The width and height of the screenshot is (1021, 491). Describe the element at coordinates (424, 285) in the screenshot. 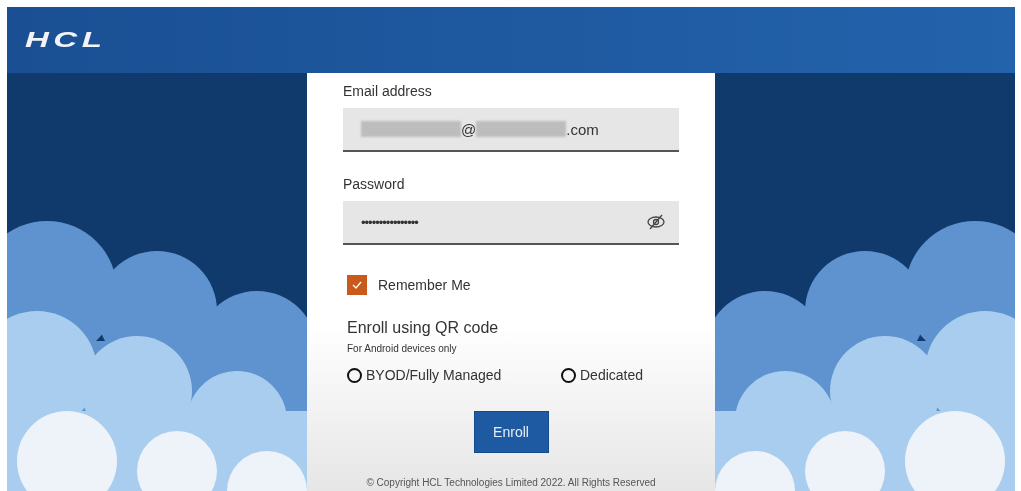

I see `checkbox-label: Remember Me` at that location.